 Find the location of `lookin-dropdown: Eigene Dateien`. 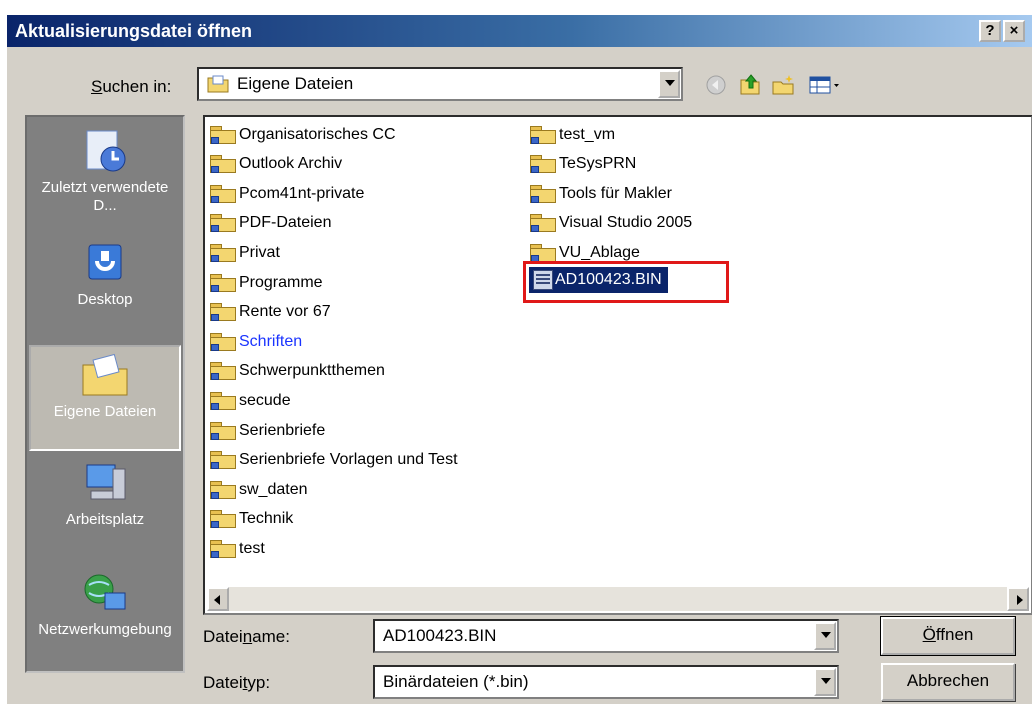

lookin-dropdown: Eigene Dateien is located at coordinates (440, 84).